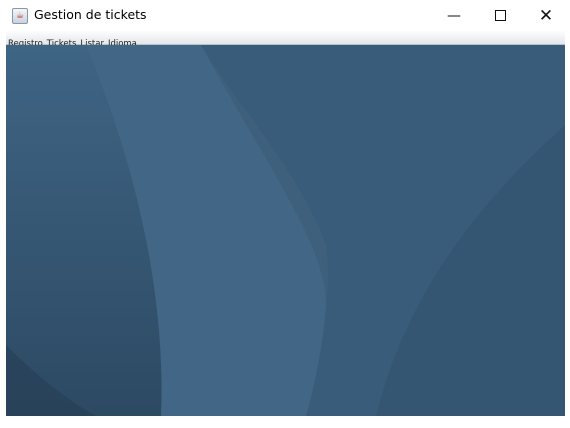  I want to click on java-icon: ☕, so click(20, 16).